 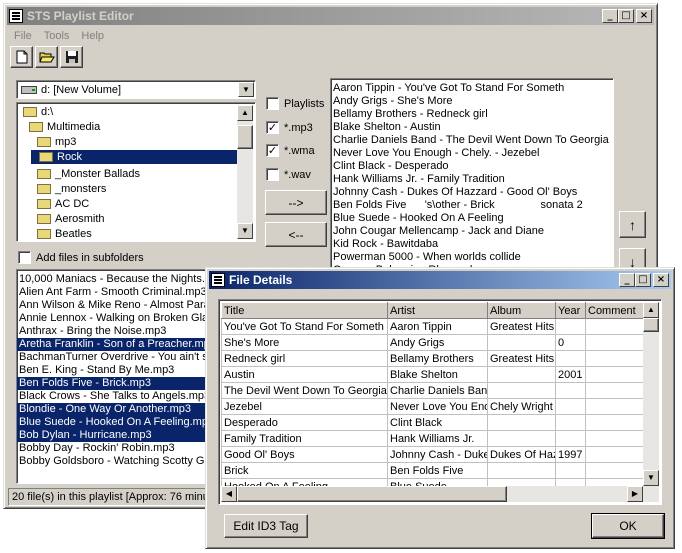 What do you see at coordinates (23, 36) in the screenshot?
I see `menu-file: File` at bounding box center [23, 36].